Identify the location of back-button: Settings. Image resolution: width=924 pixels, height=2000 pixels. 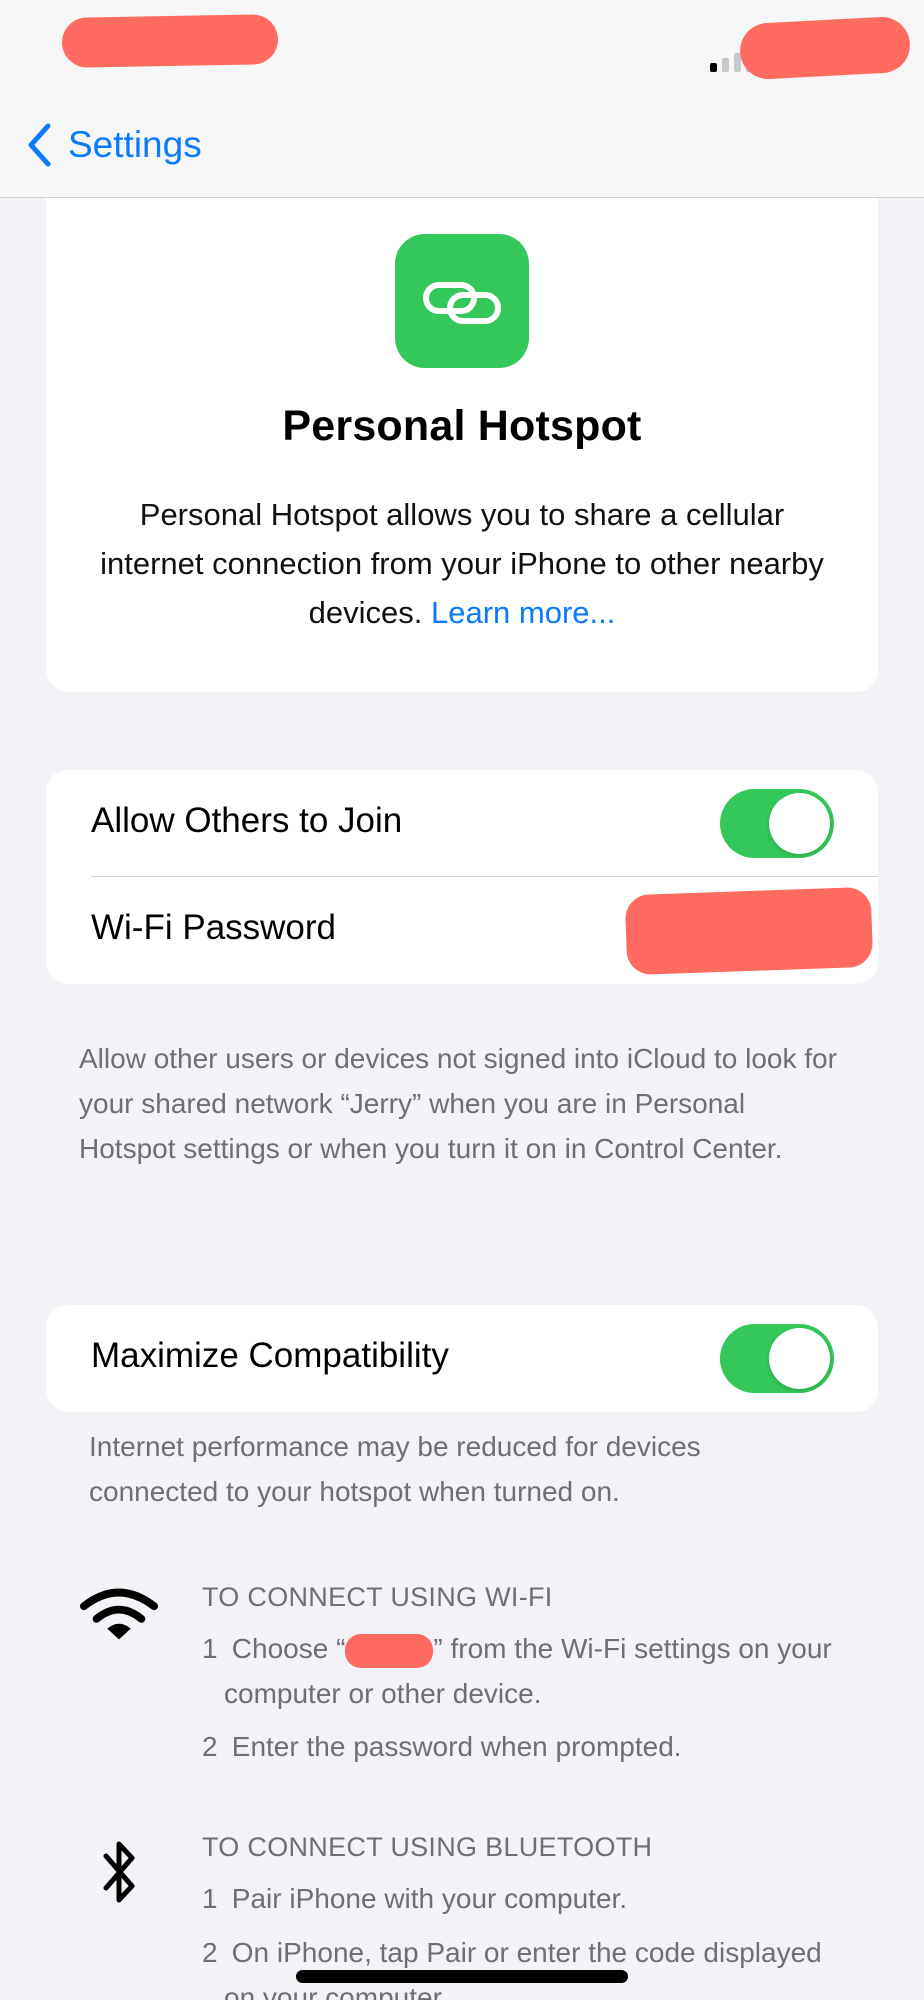
(114, 145).